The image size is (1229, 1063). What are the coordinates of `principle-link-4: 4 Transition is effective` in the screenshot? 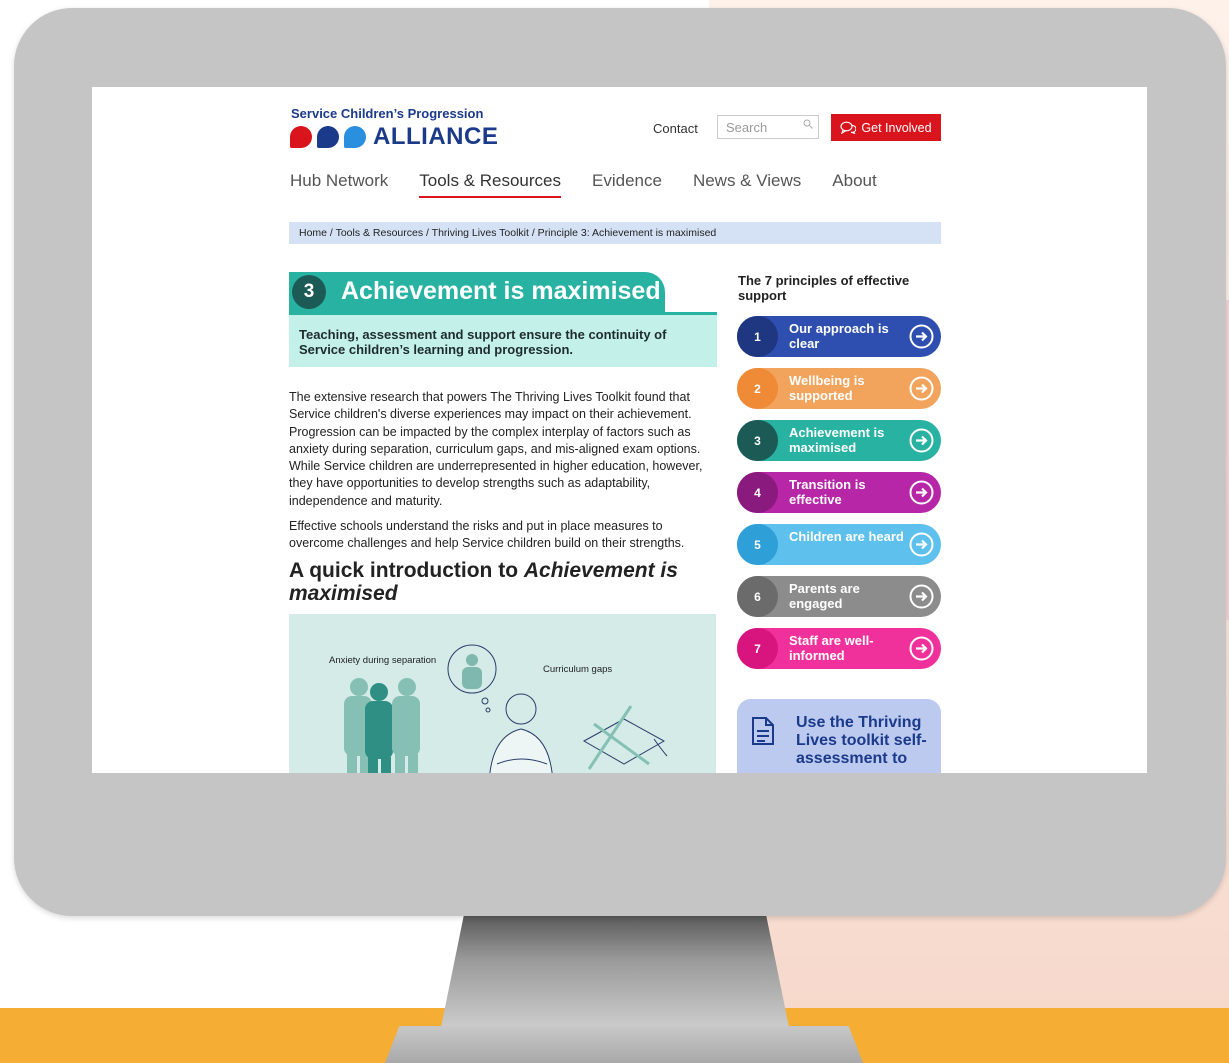 It's located at (839, 492).